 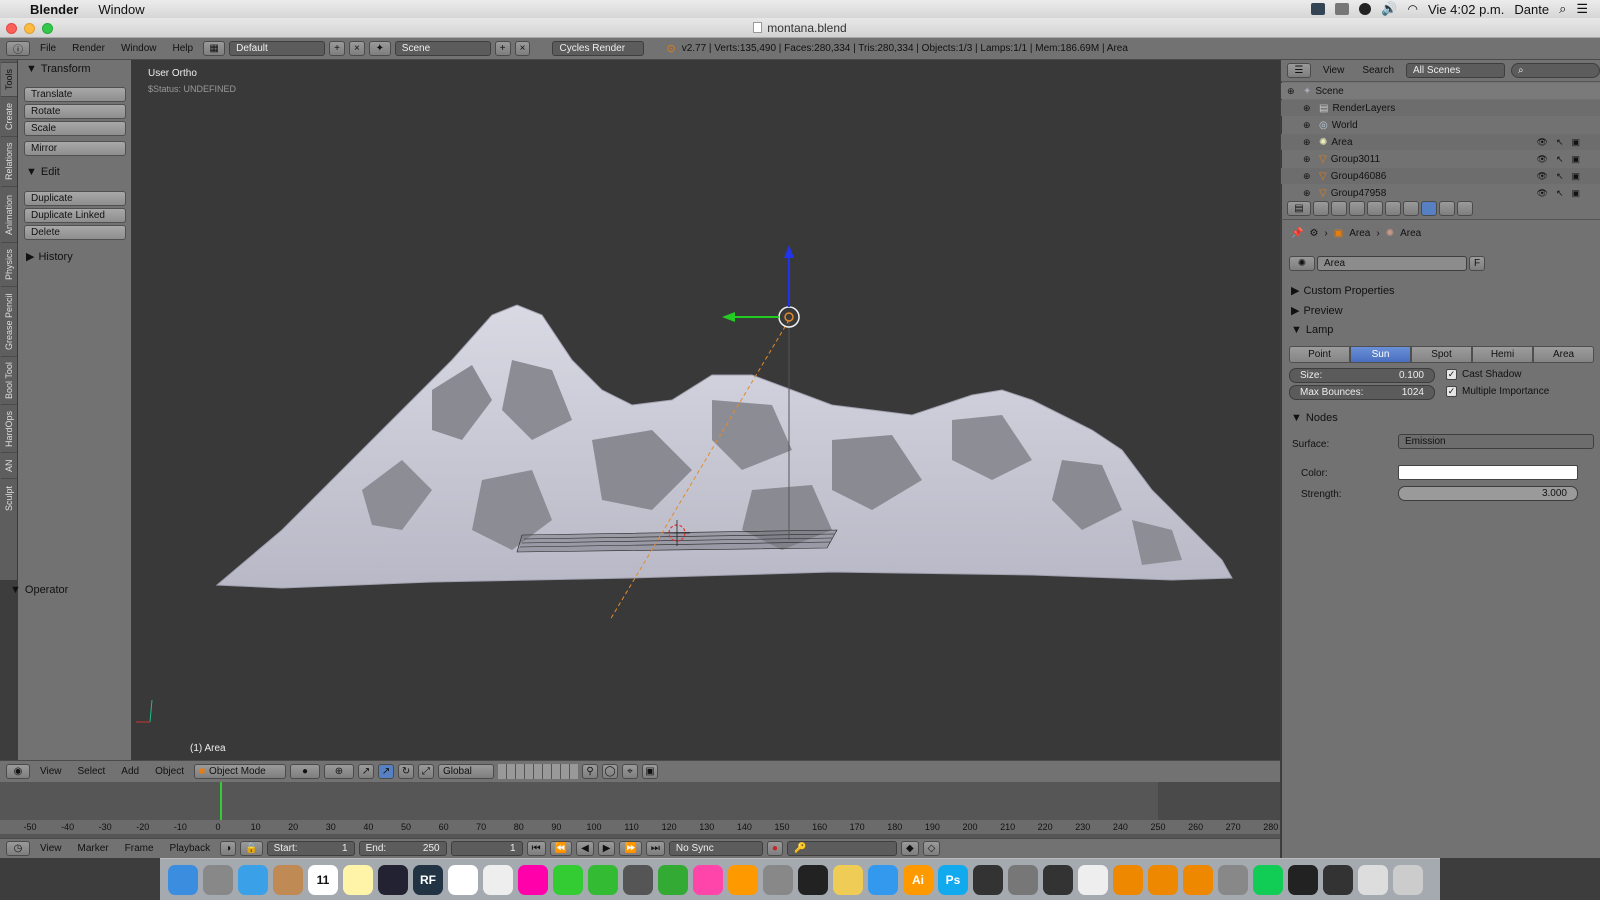 I want to click on start-frame-field: Start: 1, so click(x=310, y=848).